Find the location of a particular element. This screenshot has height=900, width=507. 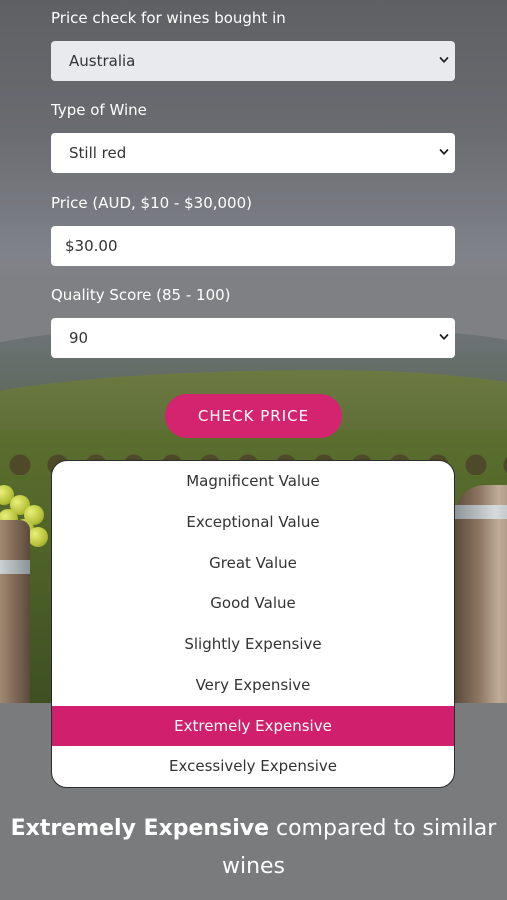

country-select-value: Australia is located at coordinates (102, 61).